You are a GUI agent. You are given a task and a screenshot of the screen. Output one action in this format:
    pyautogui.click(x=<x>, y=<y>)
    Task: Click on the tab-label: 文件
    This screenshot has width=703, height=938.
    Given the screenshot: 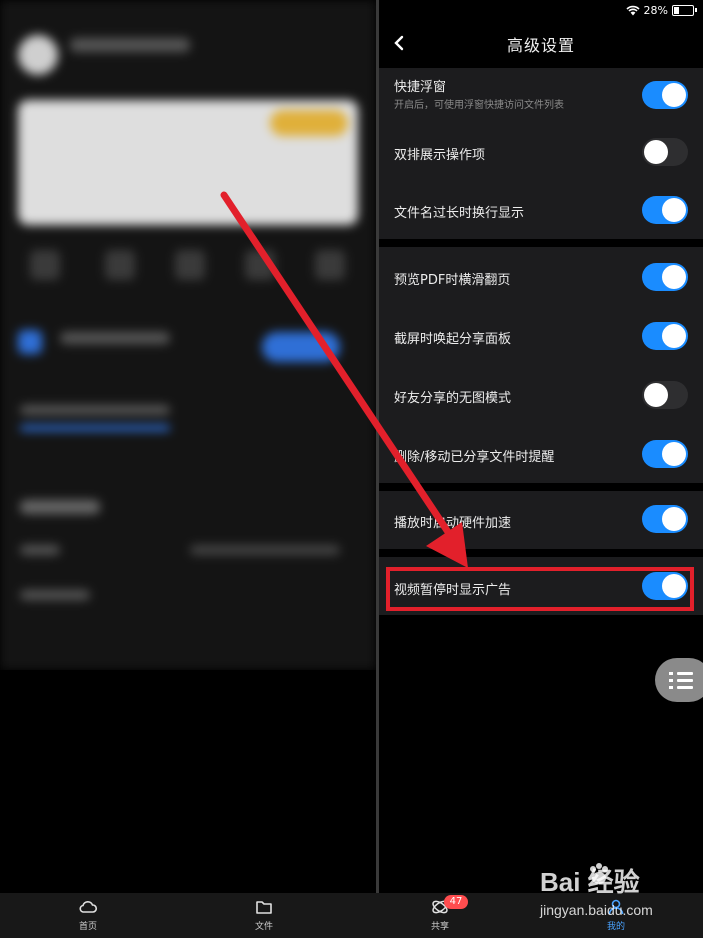 What is the action you would take?
    pyautogui.click(x=263, y=927)
    